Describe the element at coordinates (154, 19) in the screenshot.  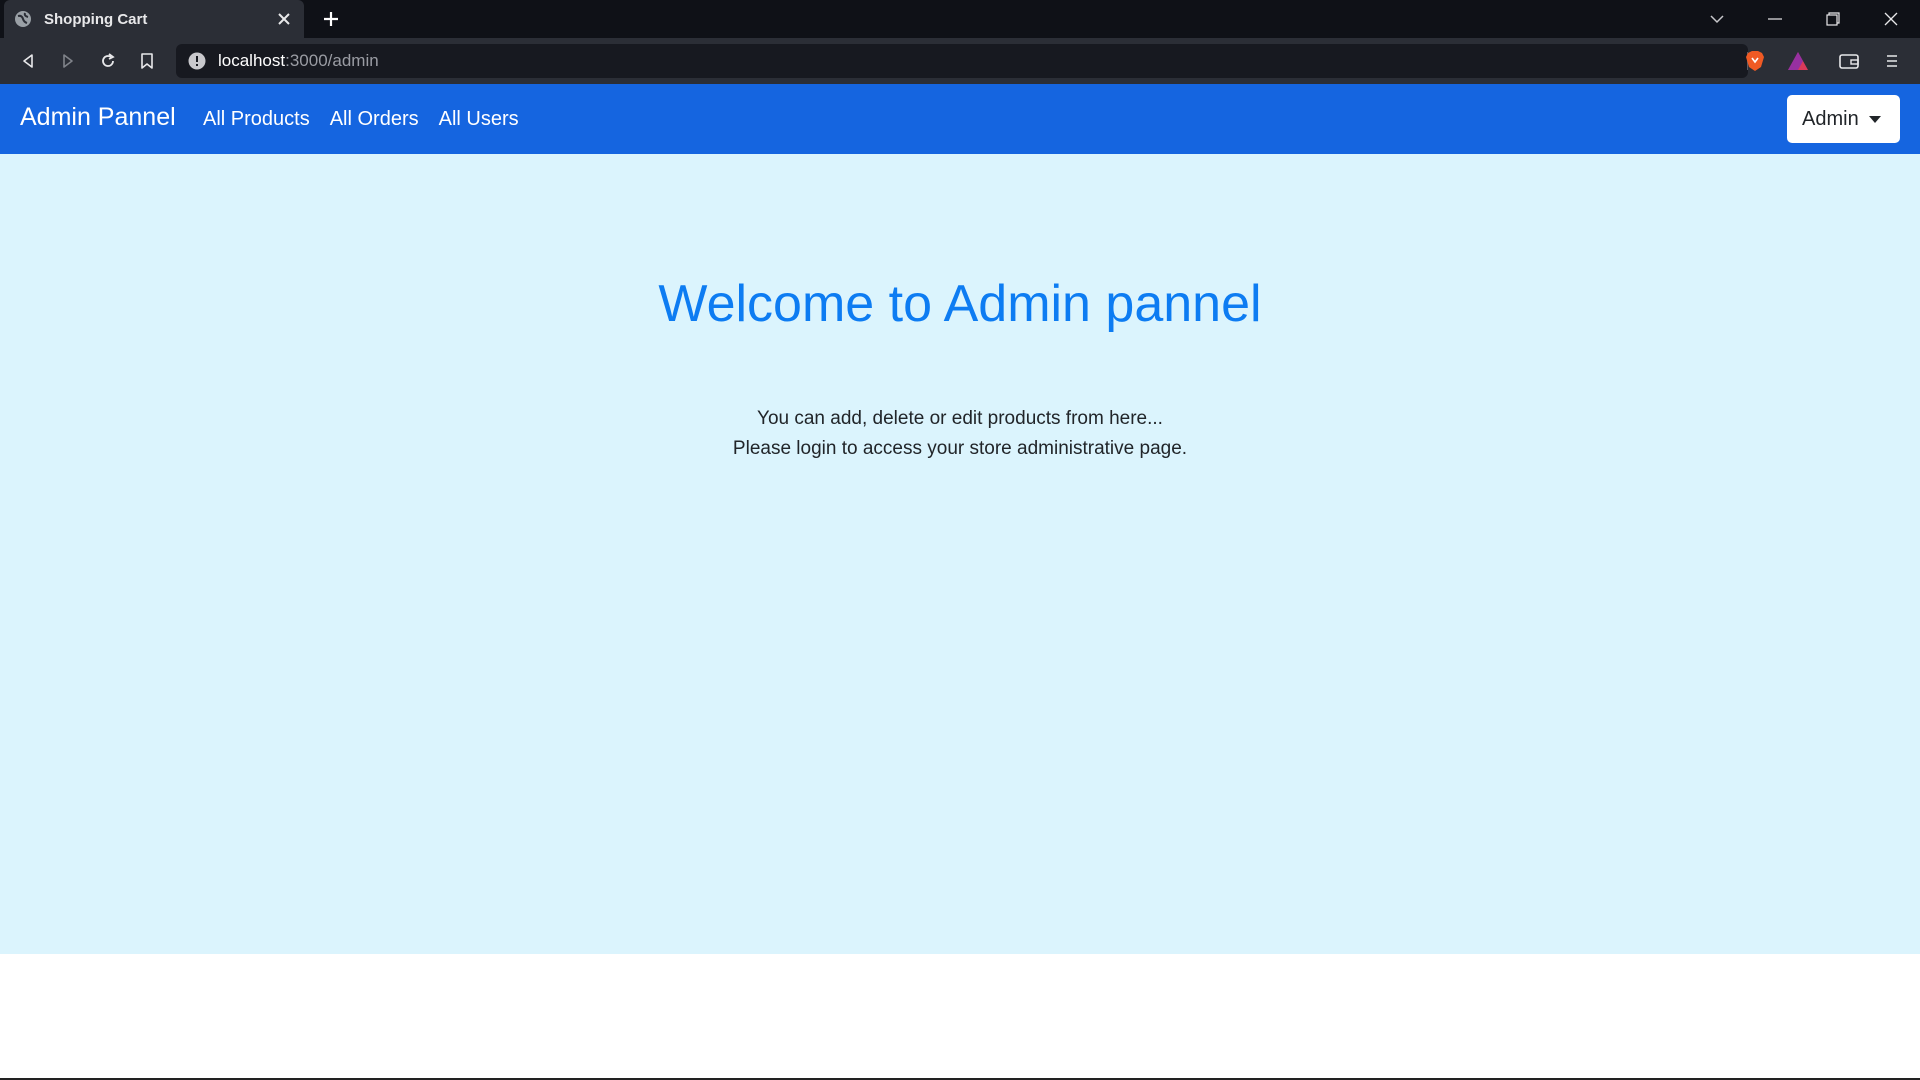
I see `browser-tab: Shopping Cart` at that location.